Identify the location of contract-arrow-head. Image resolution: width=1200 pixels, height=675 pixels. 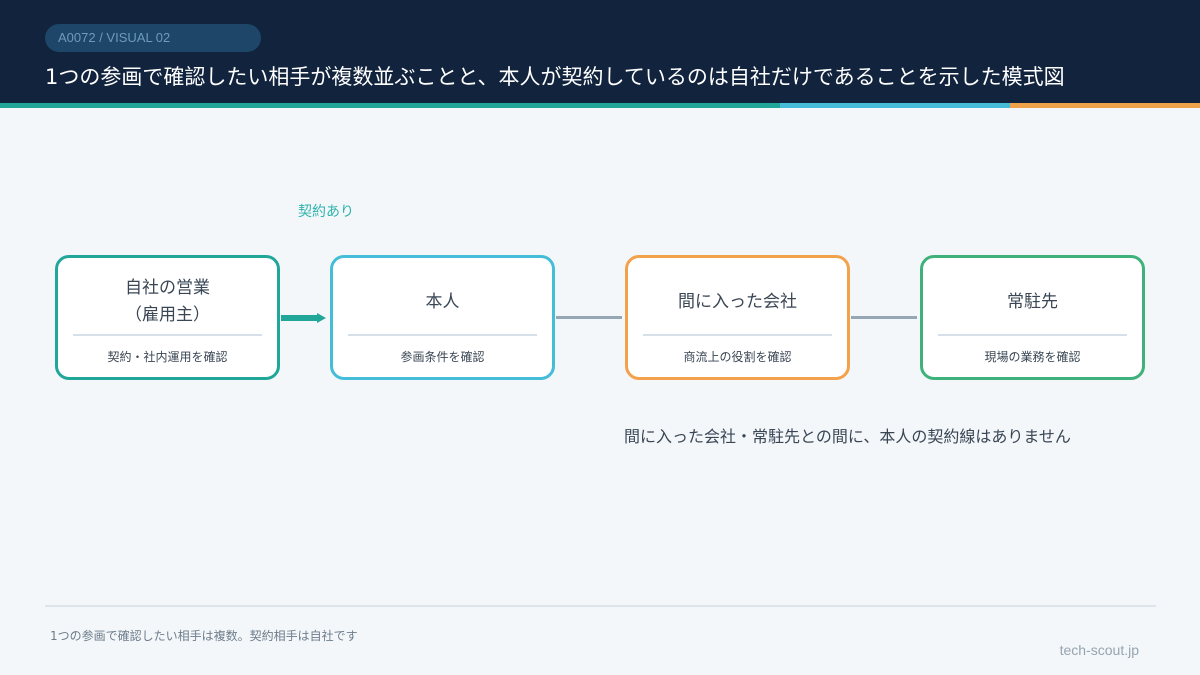
(321, 318).